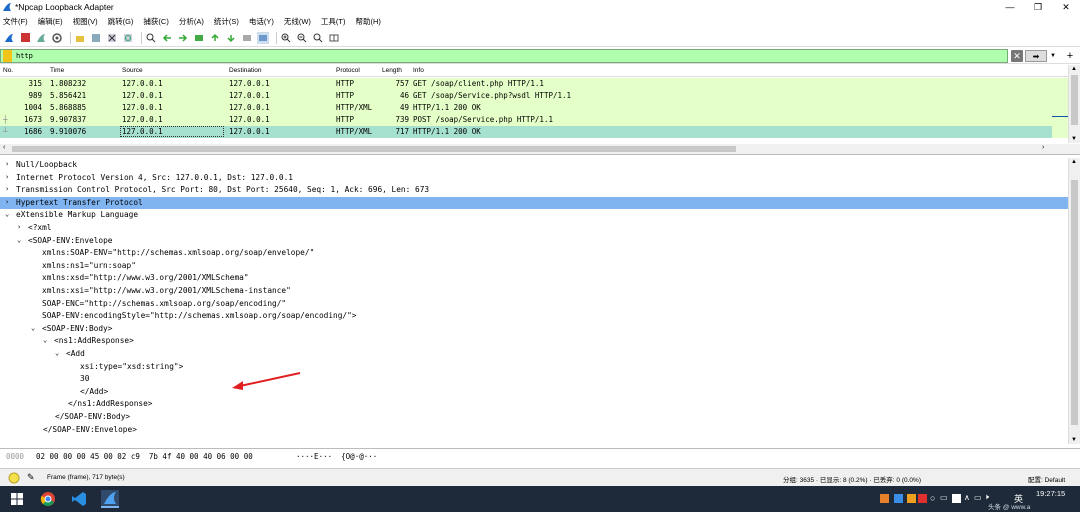 Image resolution: width=1080 pixels, height=512 pixels. Describe the element at coordinates (245, 70) in the screenshot. I see `column-header-destination: Destination` at that location.